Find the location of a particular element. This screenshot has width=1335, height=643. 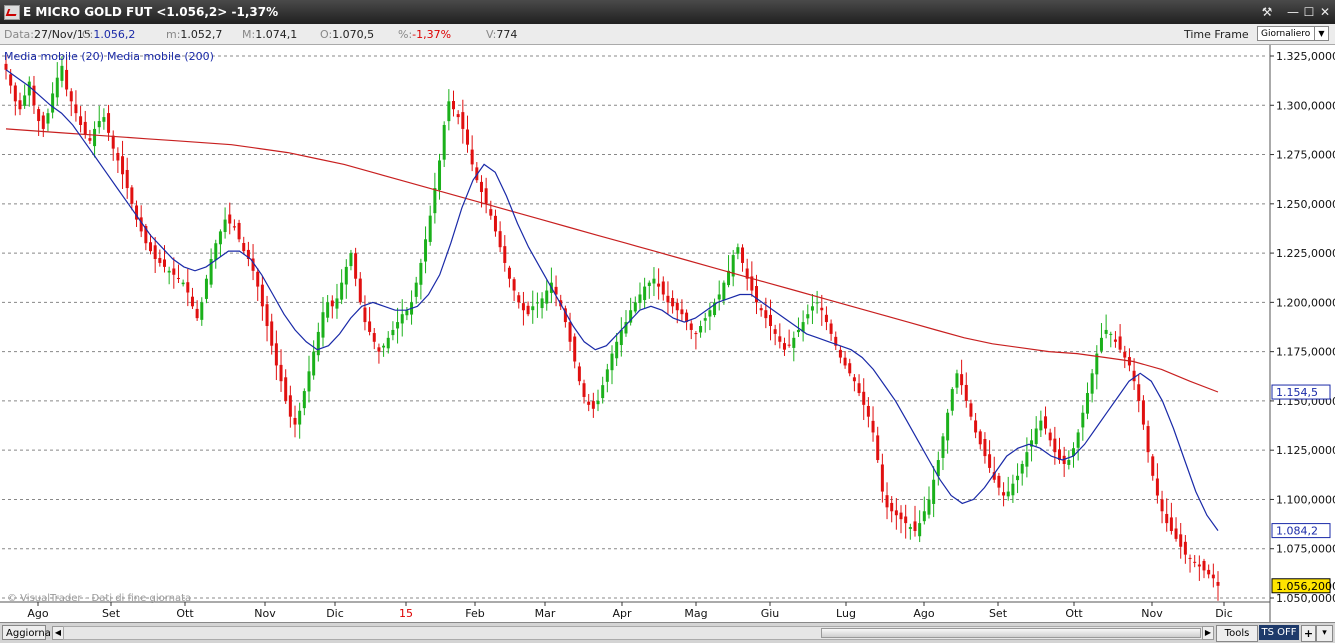

legend-ma200: Media mobile (200) is located at coordinates (160, 56).